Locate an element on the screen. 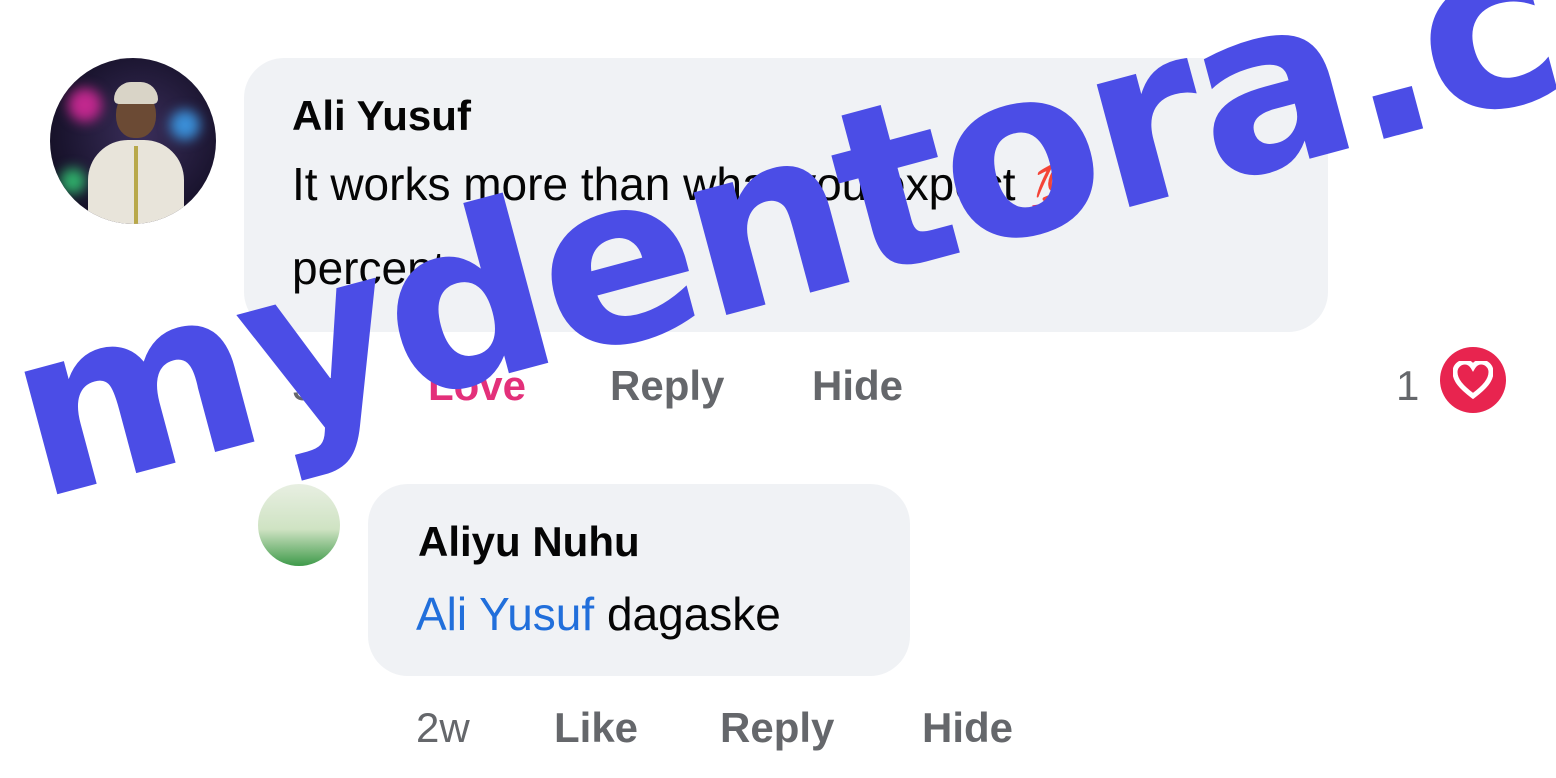 The image size is (1556, 778). heart-icon is located at coordinates (1473, 380).